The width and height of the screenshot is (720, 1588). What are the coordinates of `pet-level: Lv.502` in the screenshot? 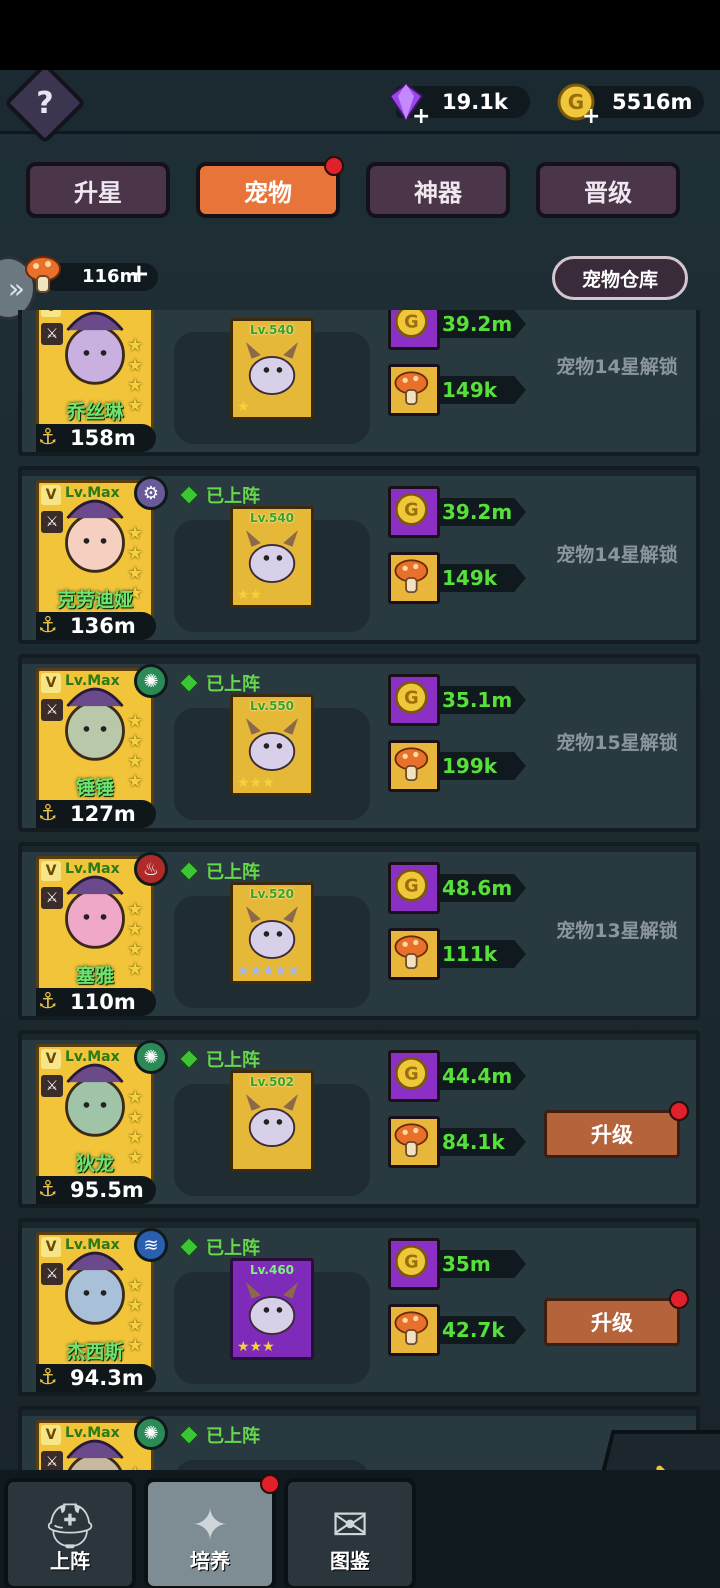 It's located at (272, 1082).